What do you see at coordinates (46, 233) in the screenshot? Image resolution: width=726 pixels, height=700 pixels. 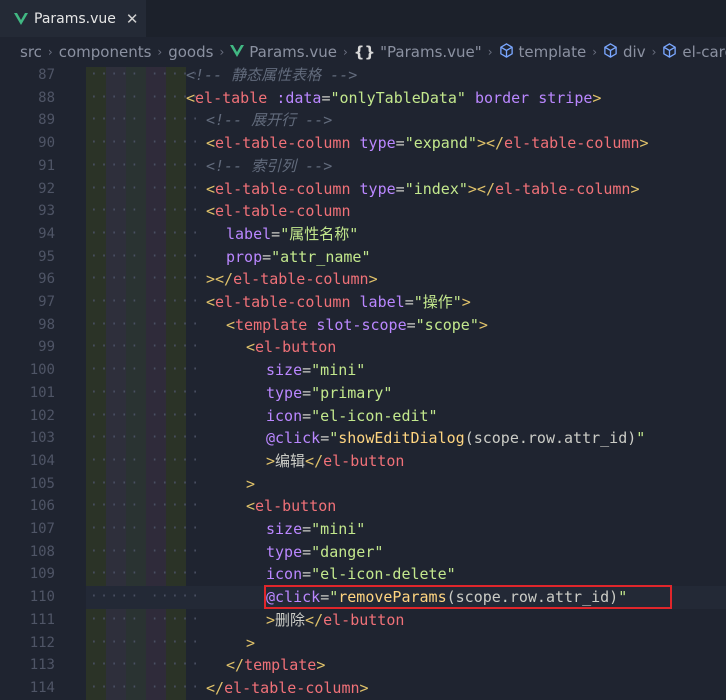 I see `line-number: 94` at bounding box center [46, 233].